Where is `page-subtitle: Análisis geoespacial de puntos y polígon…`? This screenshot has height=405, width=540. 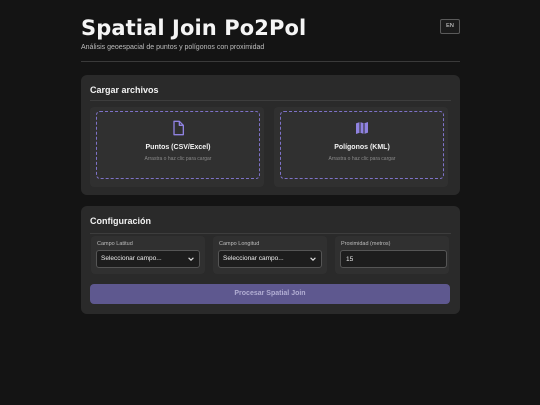
page-subtitle: Análisis geoespacial de puntos y polígon… is located at coordinates (173, 47).